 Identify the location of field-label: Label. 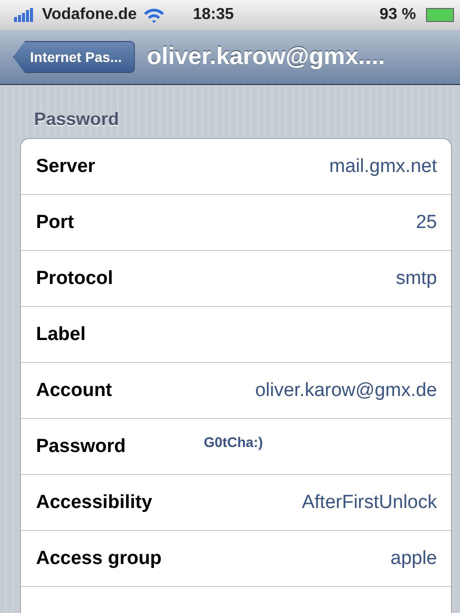
(61, 335).